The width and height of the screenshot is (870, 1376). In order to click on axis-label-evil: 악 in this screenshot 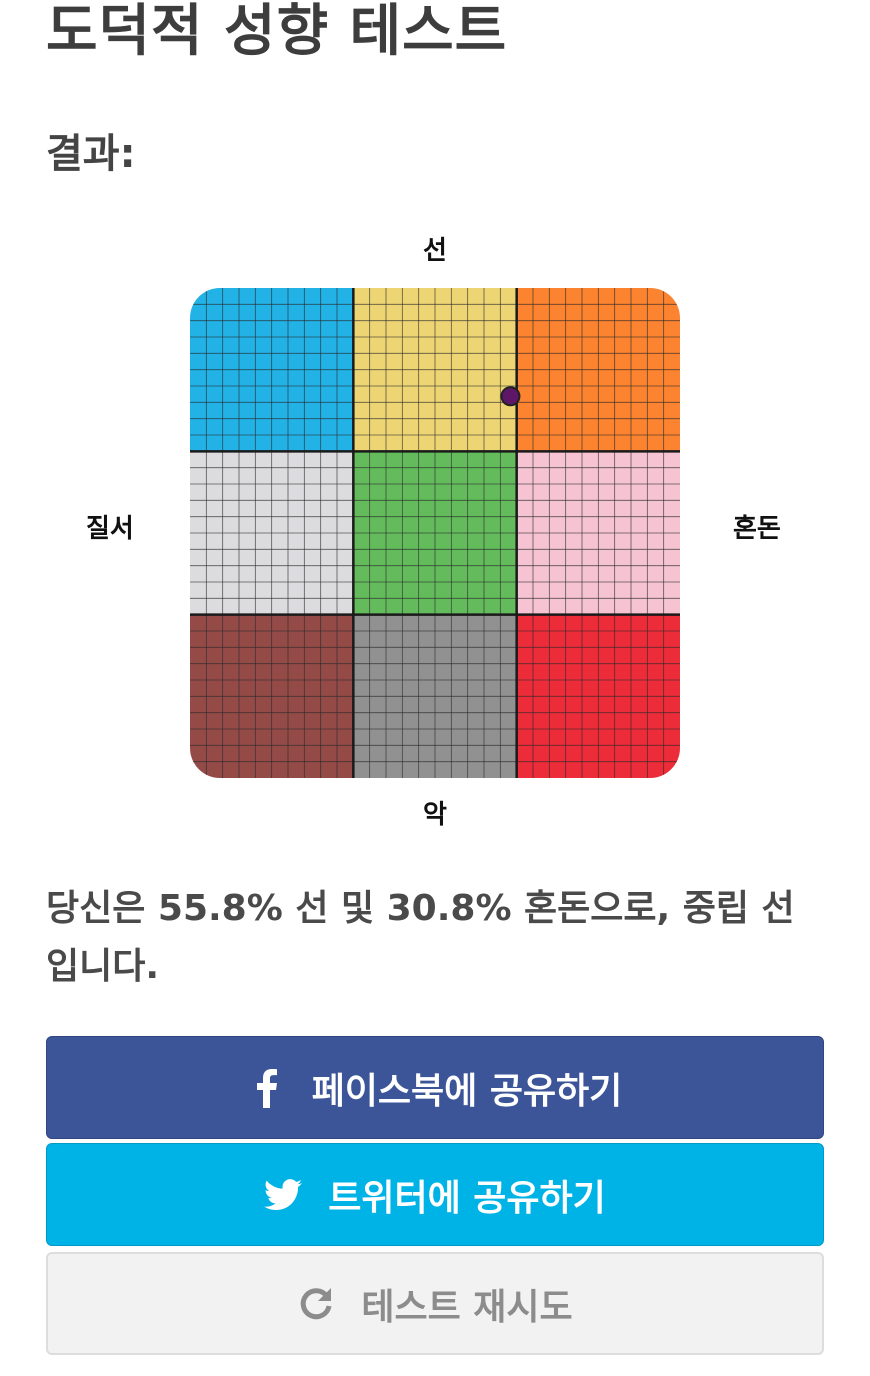, I will do `click(435, 815)`.